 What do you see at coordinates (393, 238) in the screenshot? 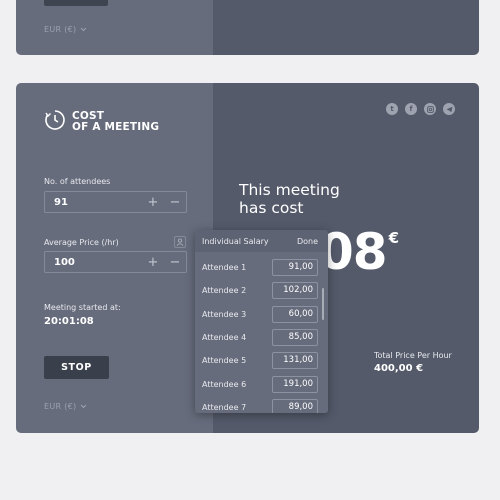
I see `total-cost-currency: €` at bounding box center [393, 238].